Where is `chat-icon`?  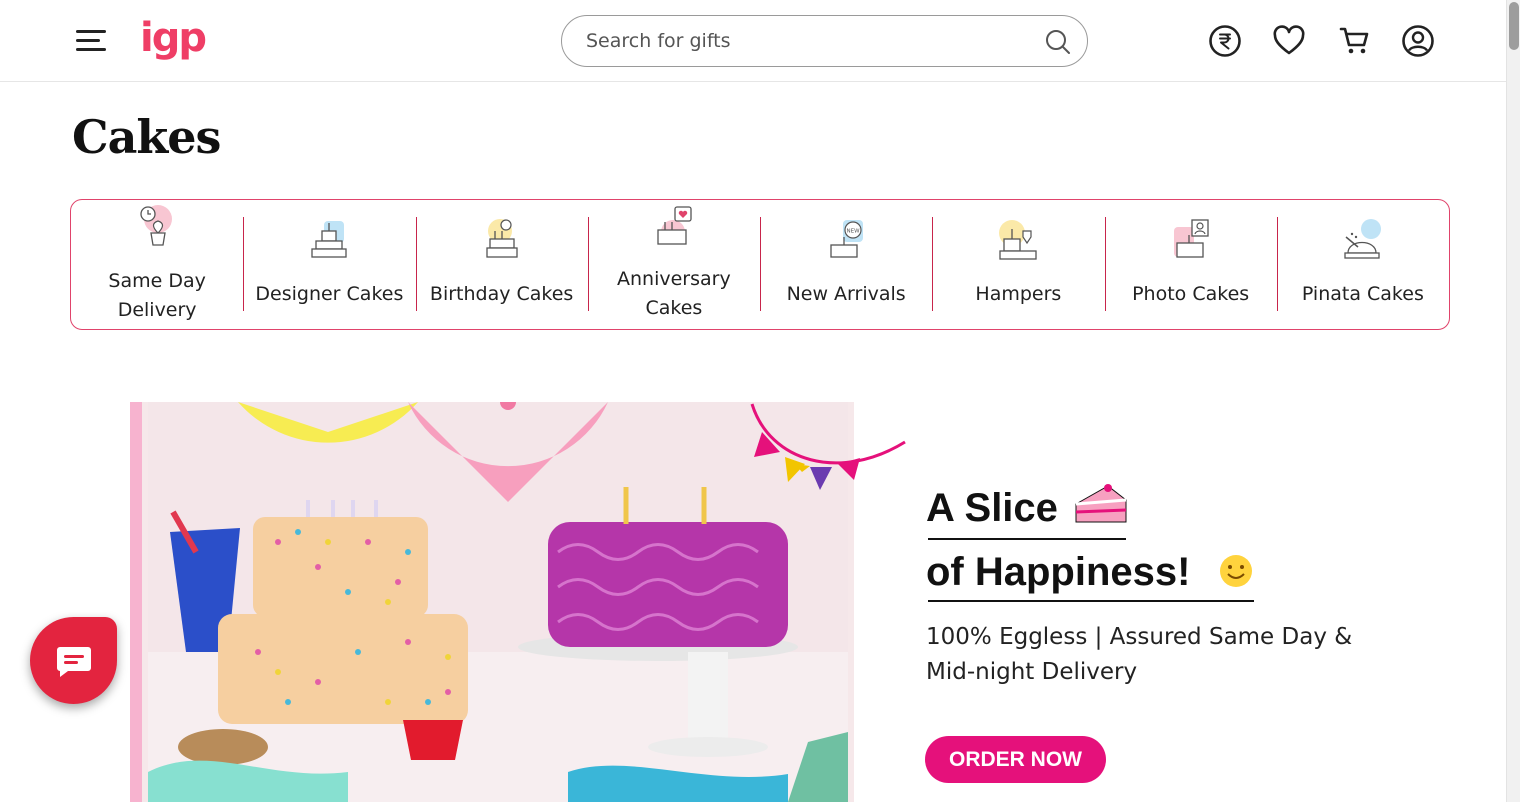 chat-icon is located at coordinates (74, 662).